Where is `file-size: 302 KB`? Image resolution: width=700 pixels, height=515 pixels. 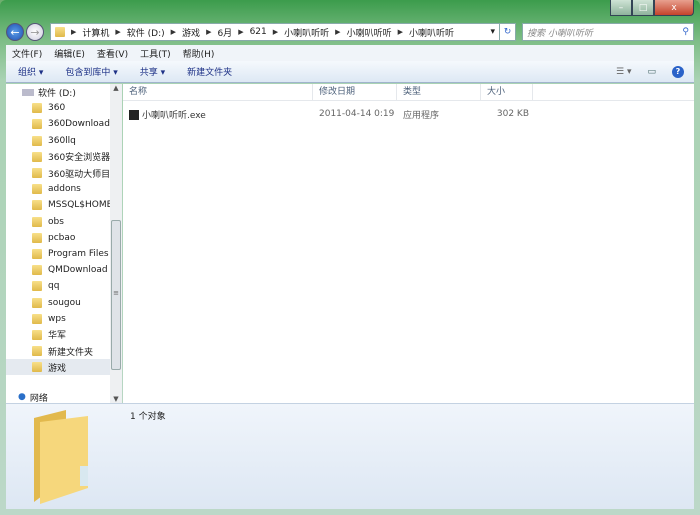 file-size: 302 KB is located at coordinates (512, 114).